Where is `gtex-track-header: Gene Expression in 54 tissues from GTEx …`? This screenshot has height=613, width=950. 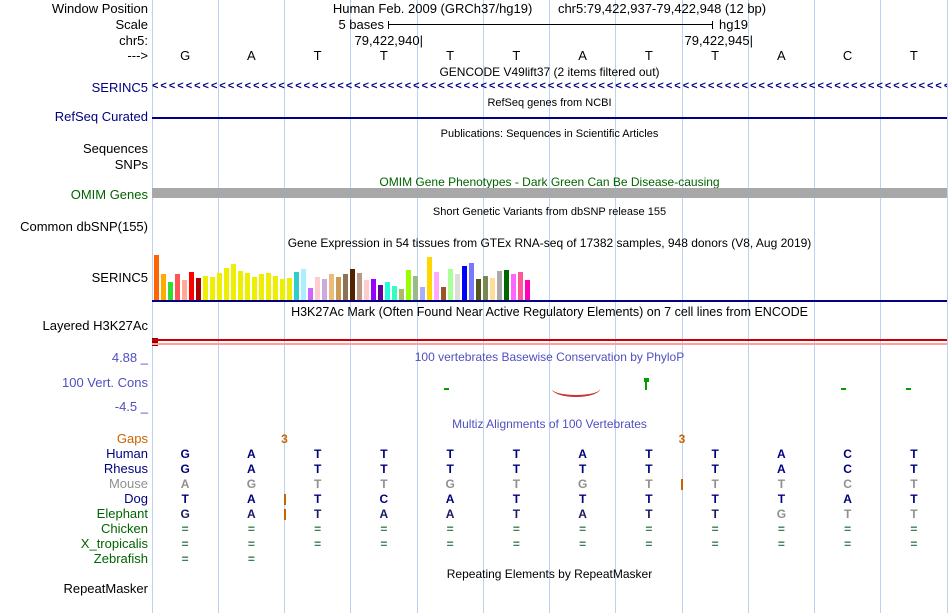
gtex-track-header: Gene Expression in 54 tissues from GTEx … is located at coordinates (549, 243).